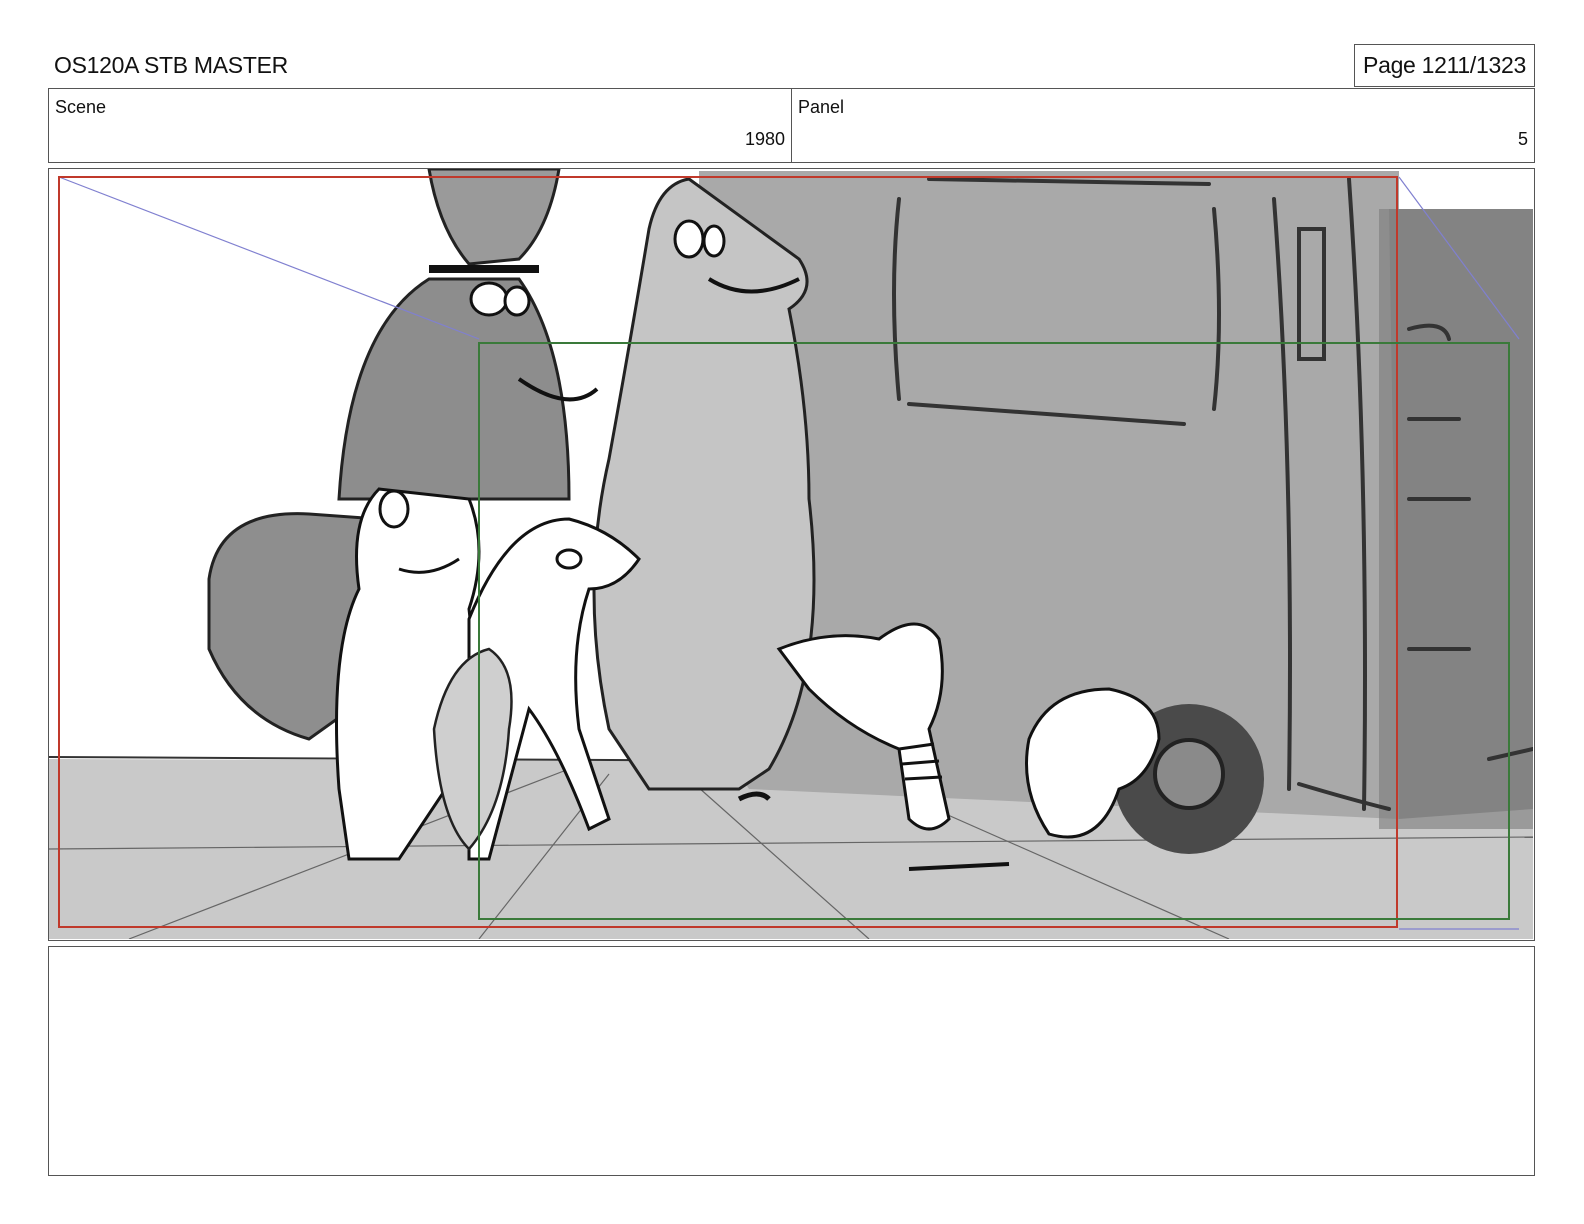 The image size is (1584, 1224). I want to click on document-title: OS120A STB MASTER, so click(171, 65).